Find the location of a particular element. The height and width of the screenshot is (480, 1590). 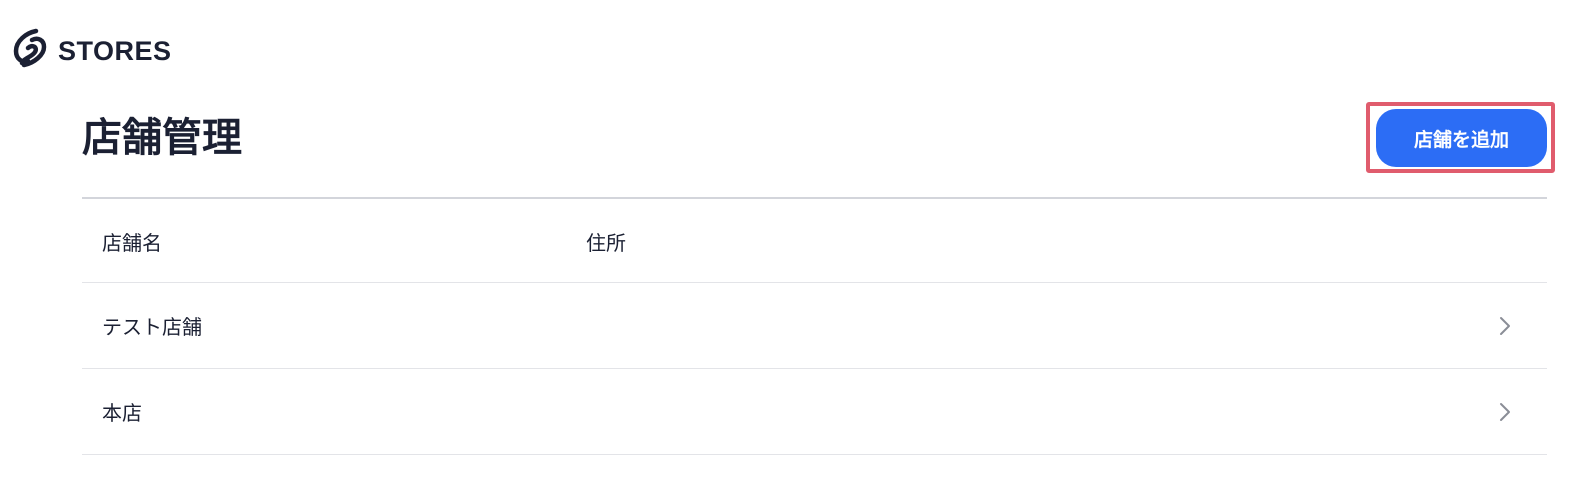

store-name: テスト店舗 is located at coordinates (152, 327).